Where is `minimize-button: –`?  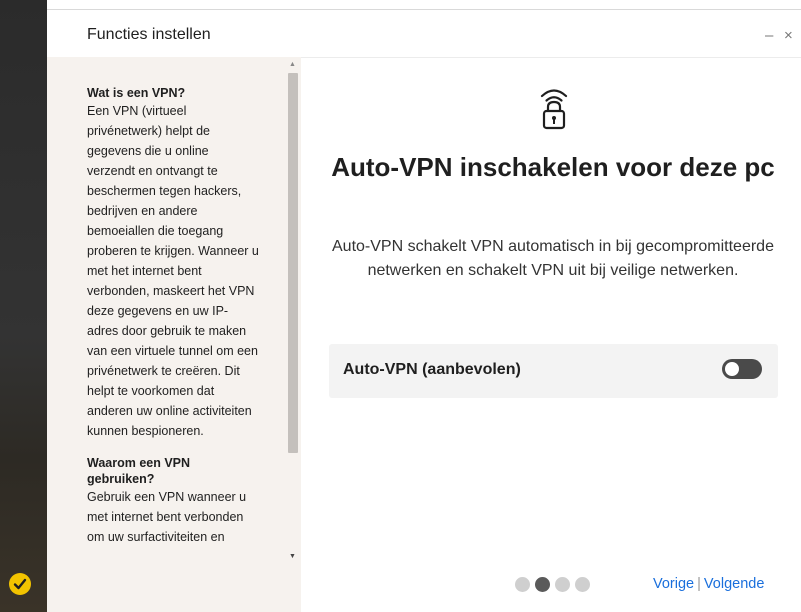
minimize-button: – is located at coordinates (769, 35).